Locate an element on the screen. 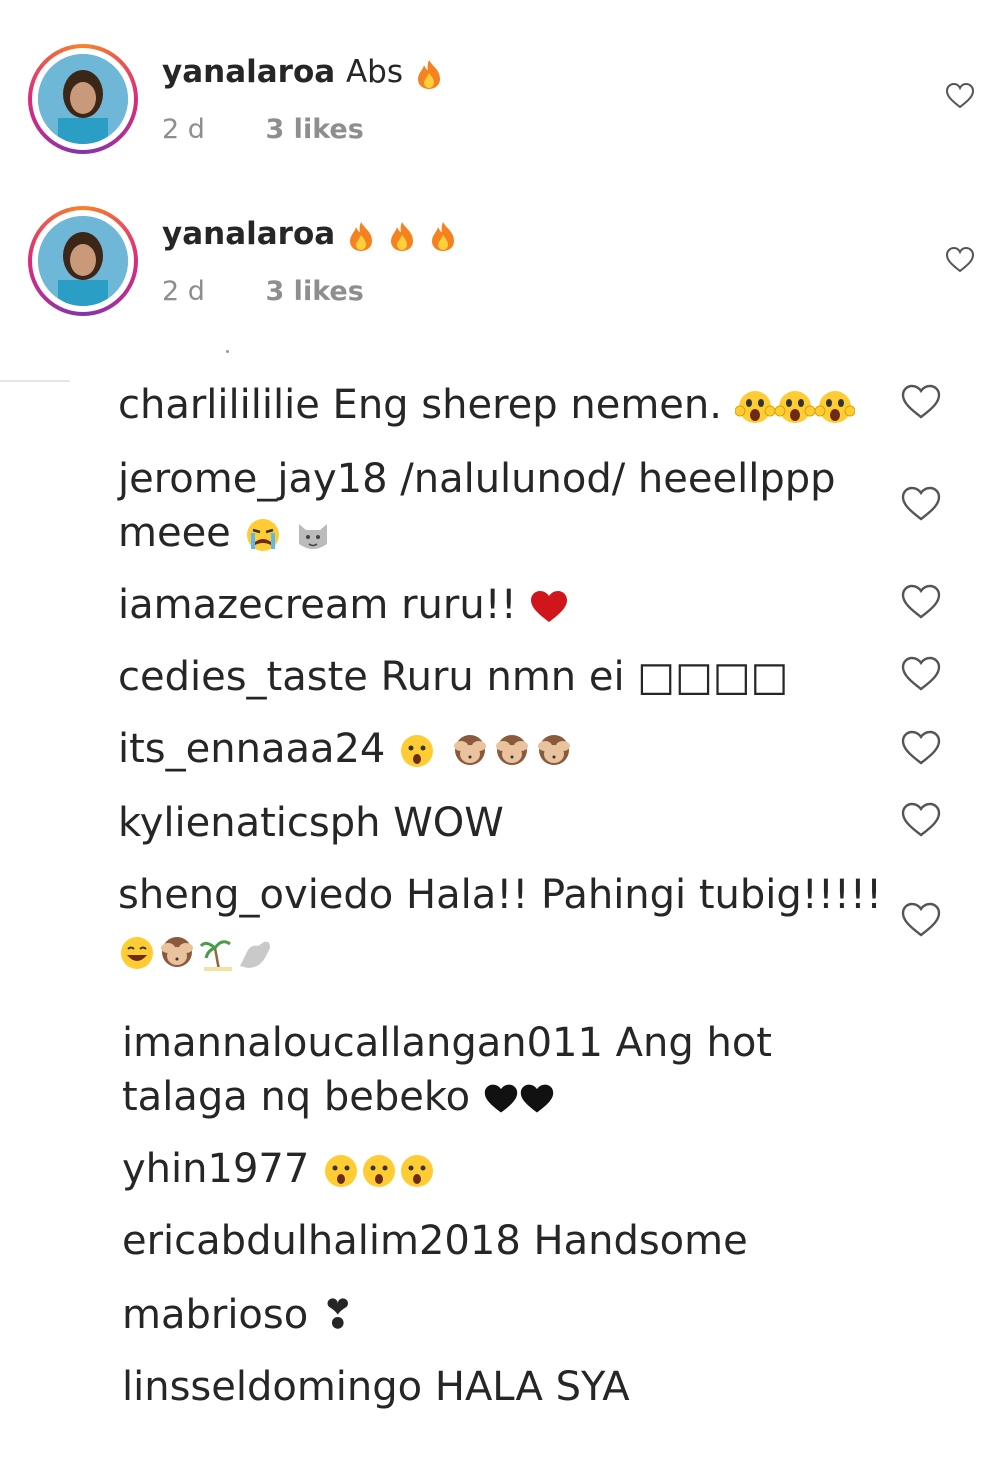 This screenshot has height=1469, width=1001. list-item-continuation: meee is located at coordinates (225, 533).